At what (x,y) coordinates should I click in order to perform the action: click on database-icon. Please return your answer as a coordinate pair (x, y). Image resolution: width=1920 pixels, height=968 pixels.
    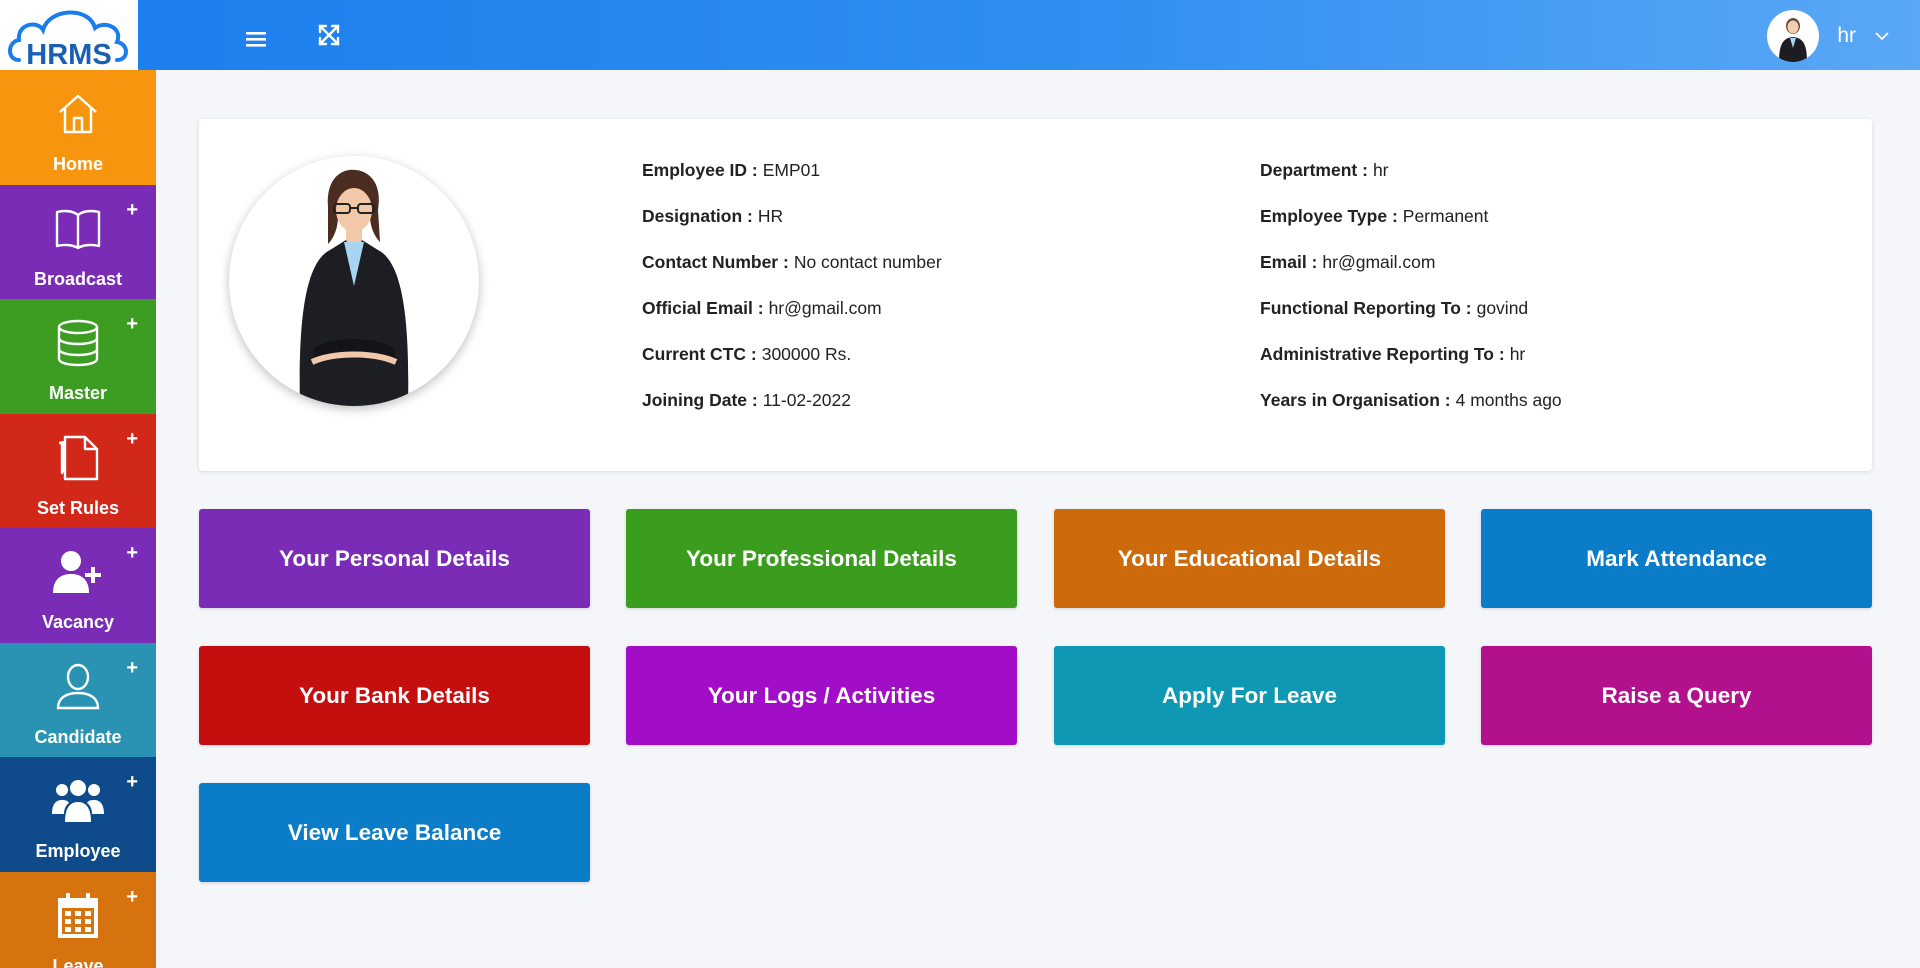
    Looking at the image, I should click on (78, 343).